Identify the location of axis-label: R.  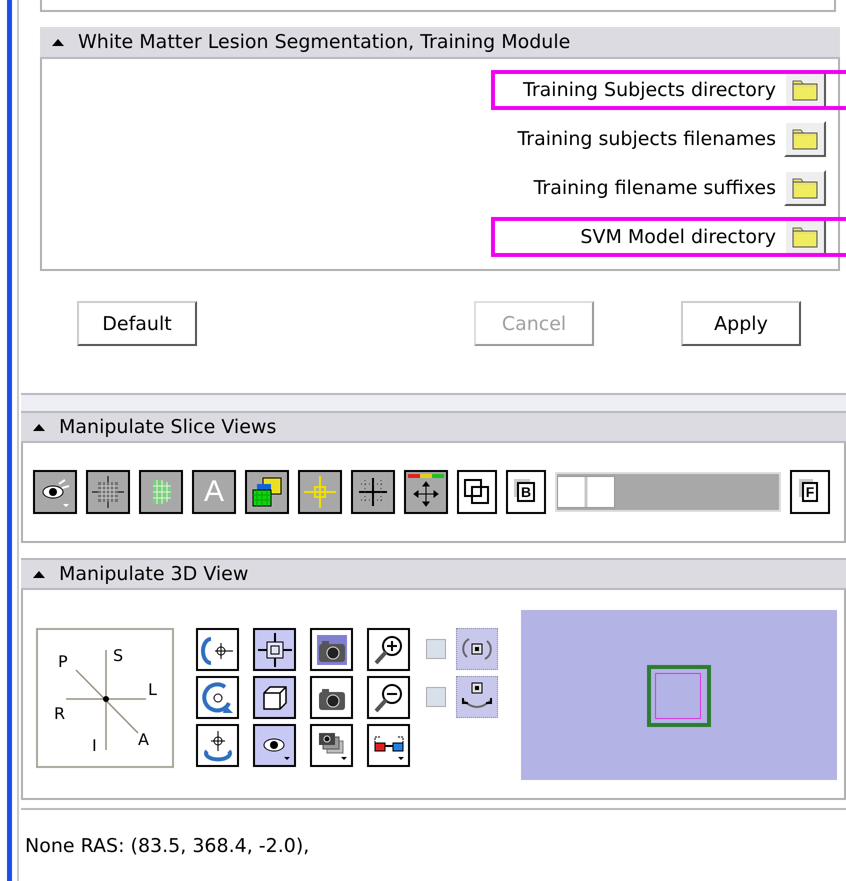
(60, 714).